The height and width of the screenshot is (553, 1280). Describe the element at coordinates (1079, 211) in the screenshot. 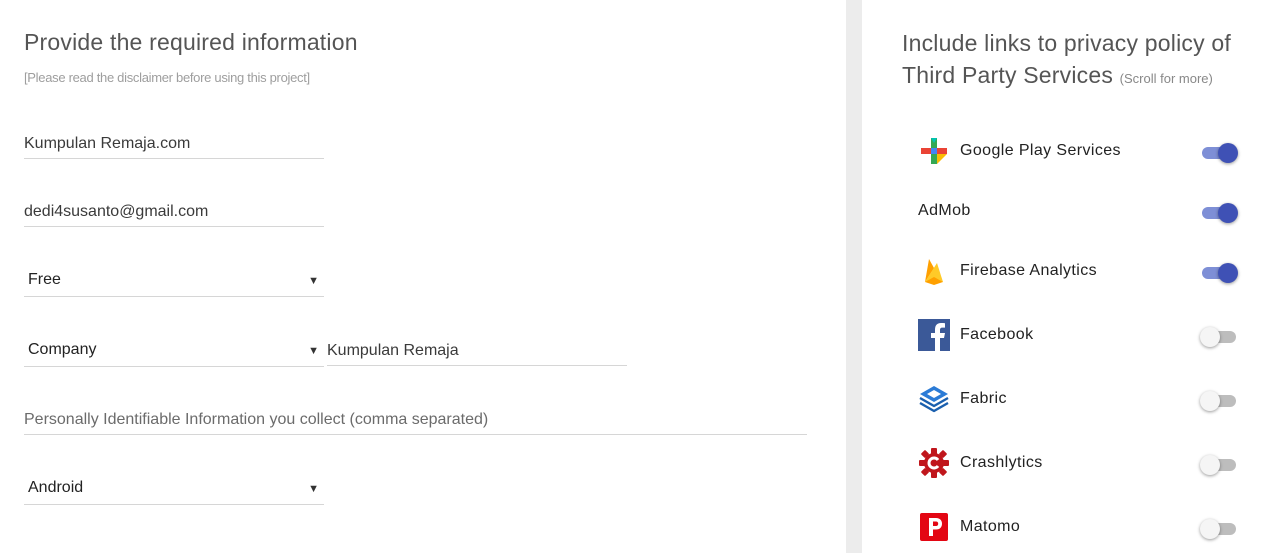

I see `service-admob: AdMob` at that location.